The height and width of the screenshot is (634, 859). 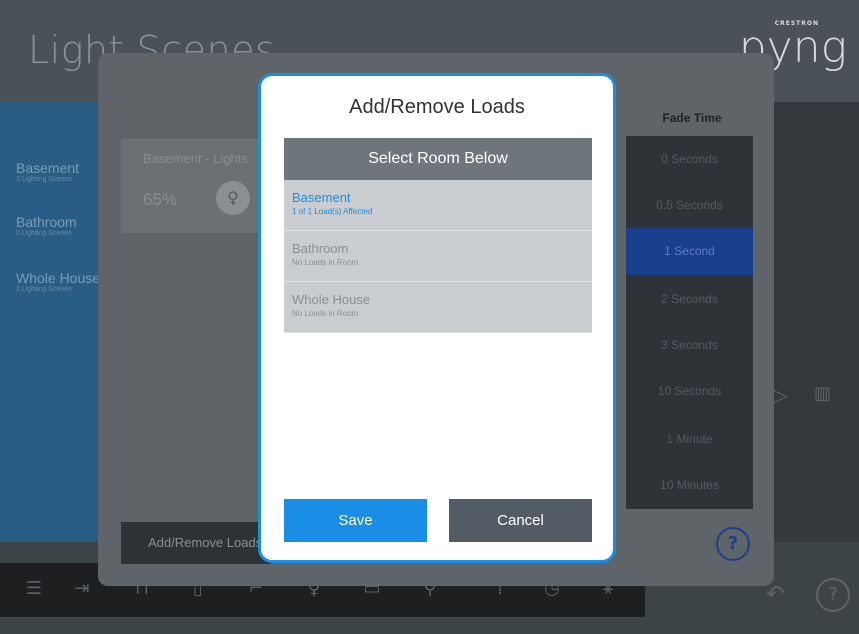 I want to click on fade-option: 10 Minutes, so click(x=689, y=485).